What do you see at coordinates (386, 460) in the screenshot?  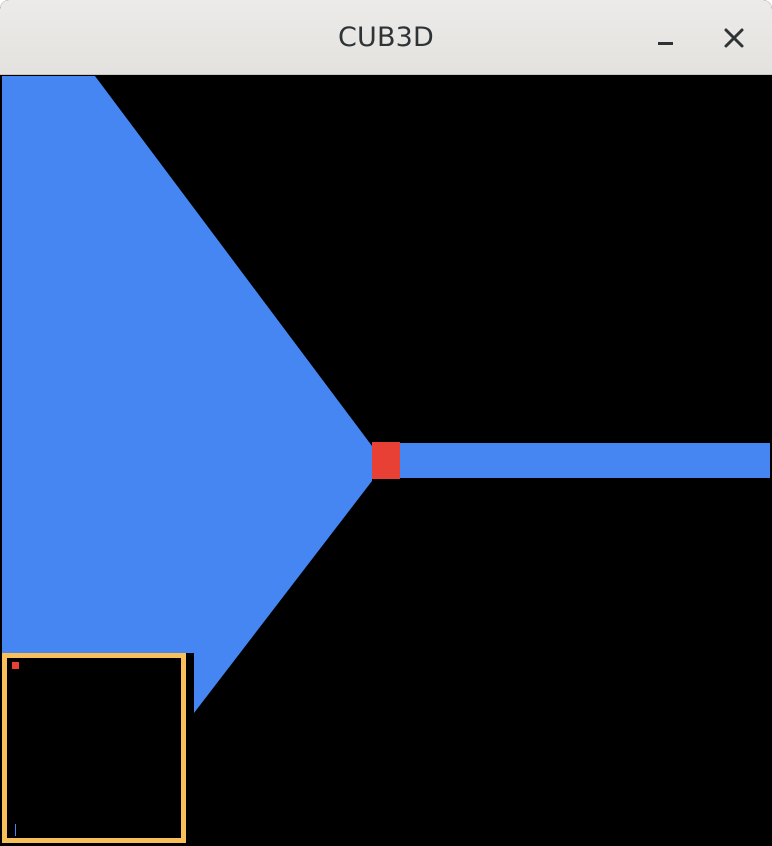 I see `player-marker` at bounding box center [386, 460].